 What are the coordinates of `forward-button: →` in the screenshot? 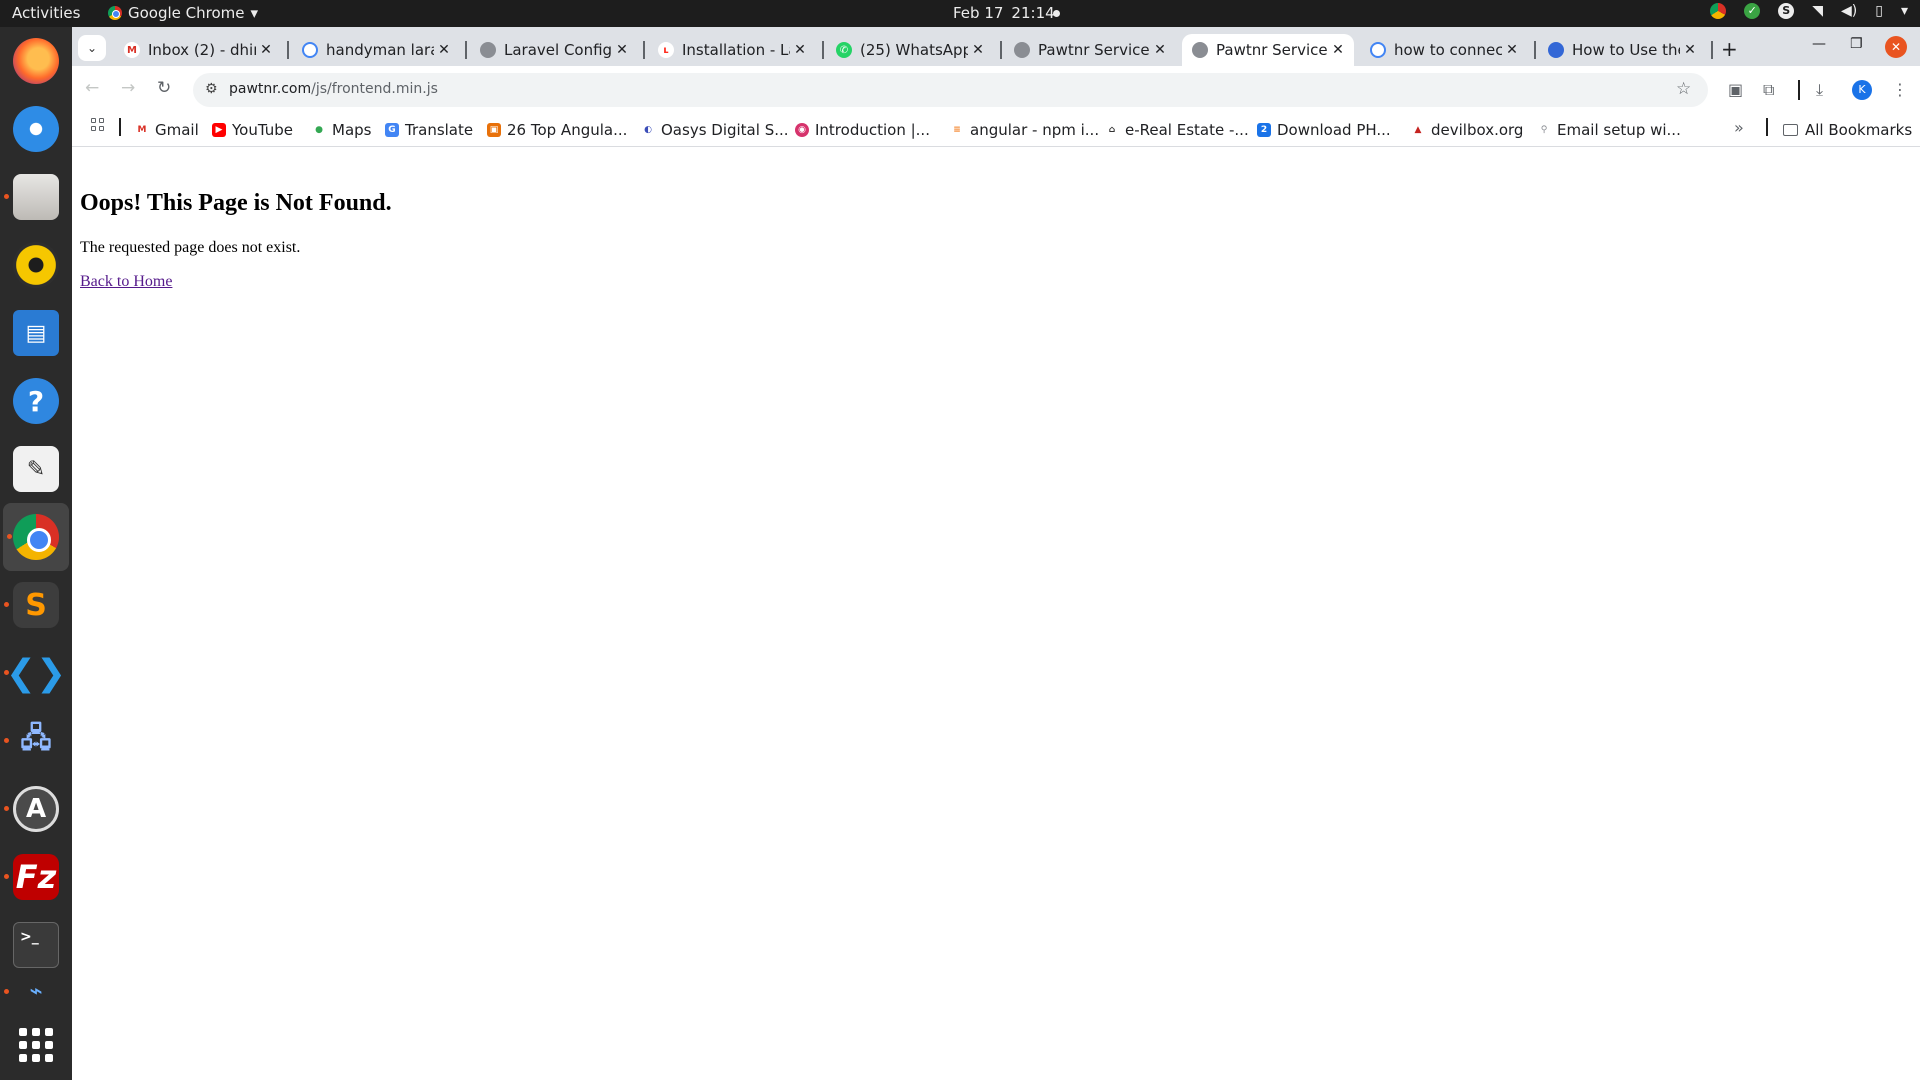 It's located at (128, 88).